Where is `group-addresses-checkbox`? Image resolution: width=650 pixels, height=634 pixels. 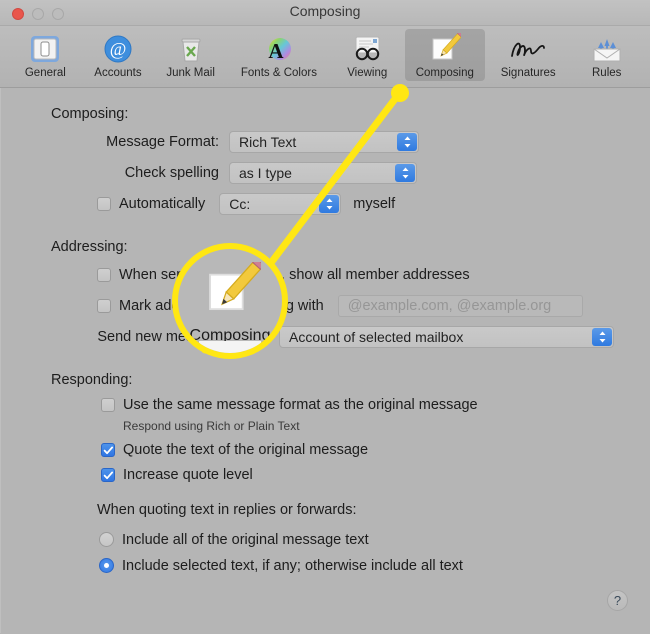
group-addresses-checkbox is located at coordinates (104, 274).